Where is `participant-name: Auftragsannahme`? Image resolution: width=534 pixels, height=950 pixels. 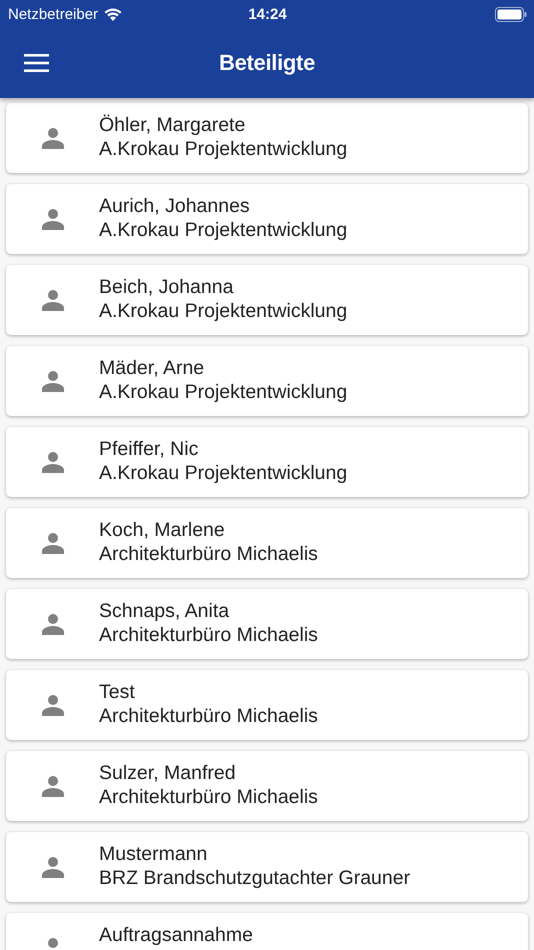 participant-name: Auftragsannahme is located at coordinates (176, 935).